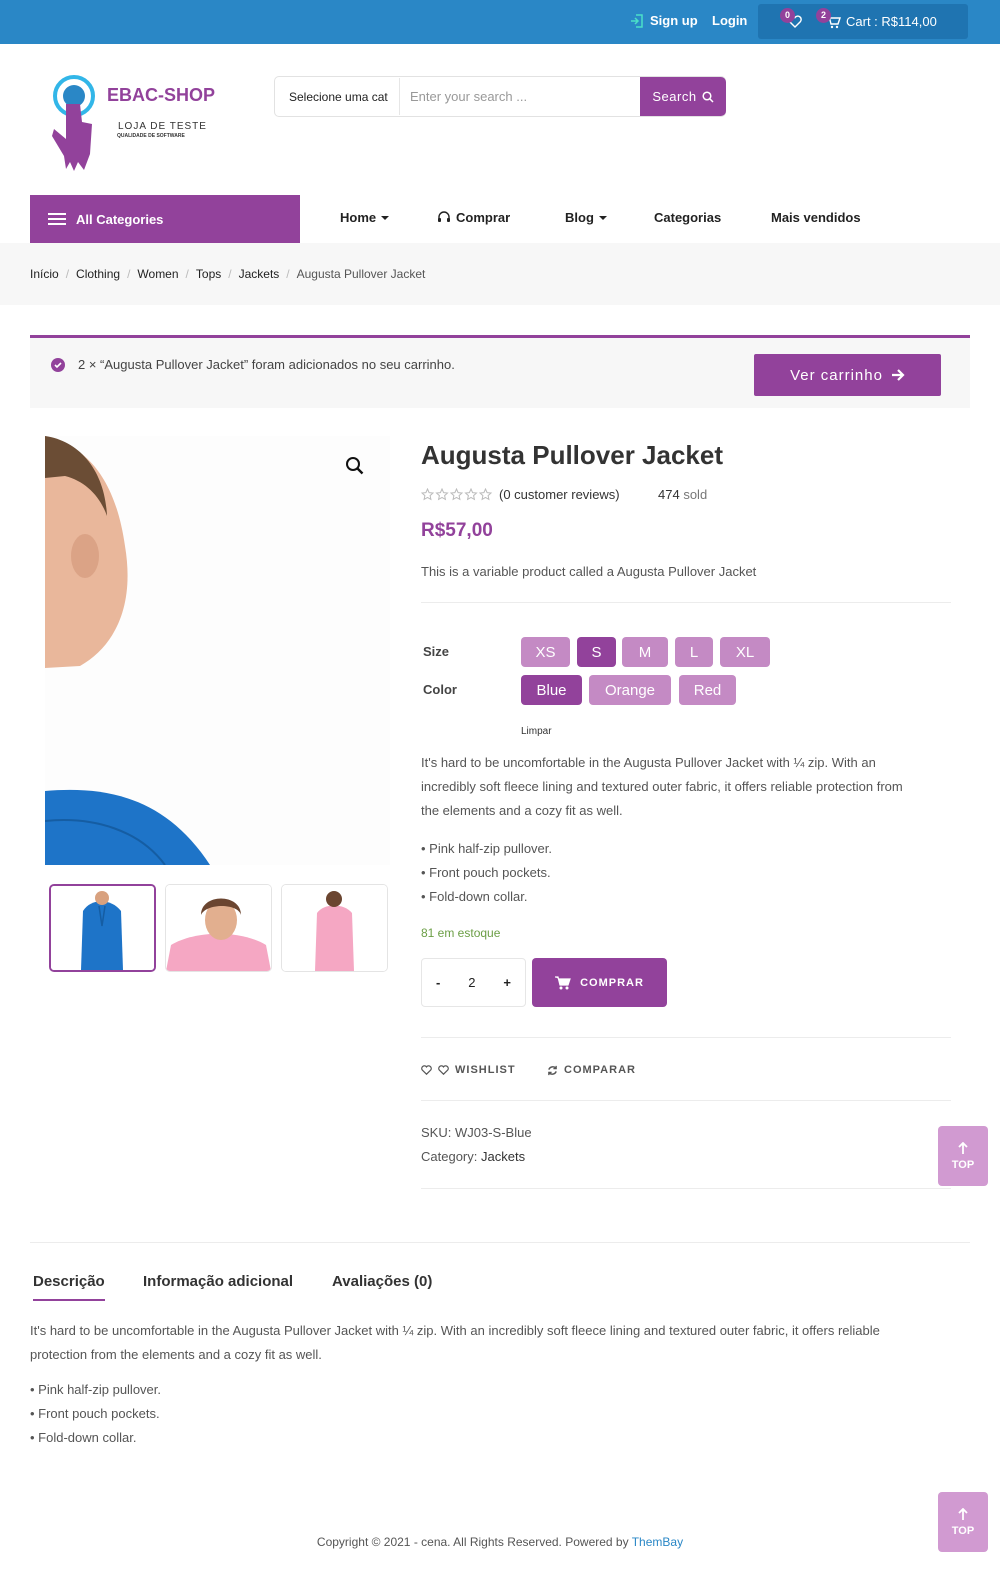 This screenshot has width=1000, height=1591. I want to click on search-input, so click(516, 96).